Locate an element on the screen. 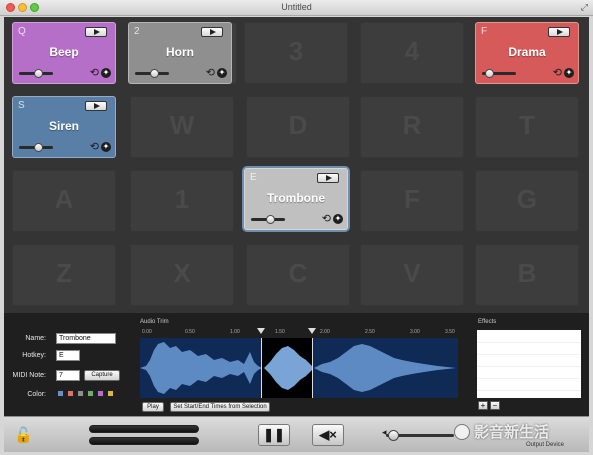  pad-hotkey: F is located at coordinates (484, 31).